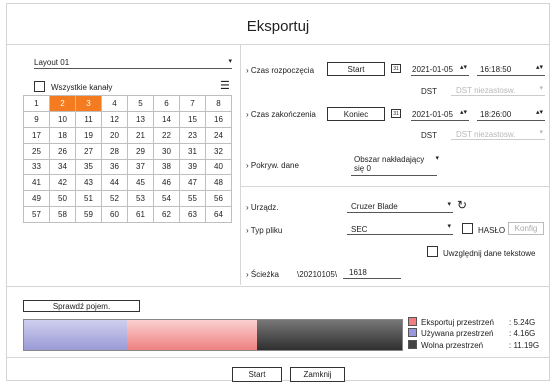  I want to click on channel-cell: 10, so click(63, 119).